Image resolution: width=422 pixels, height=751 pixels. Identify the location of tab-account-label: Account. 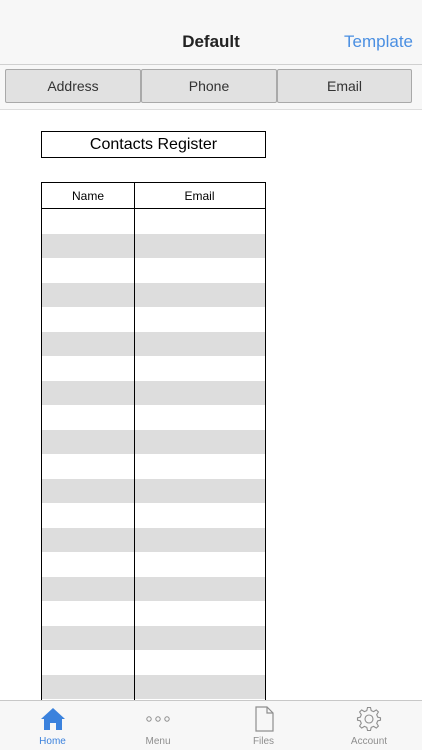
(369, 741).